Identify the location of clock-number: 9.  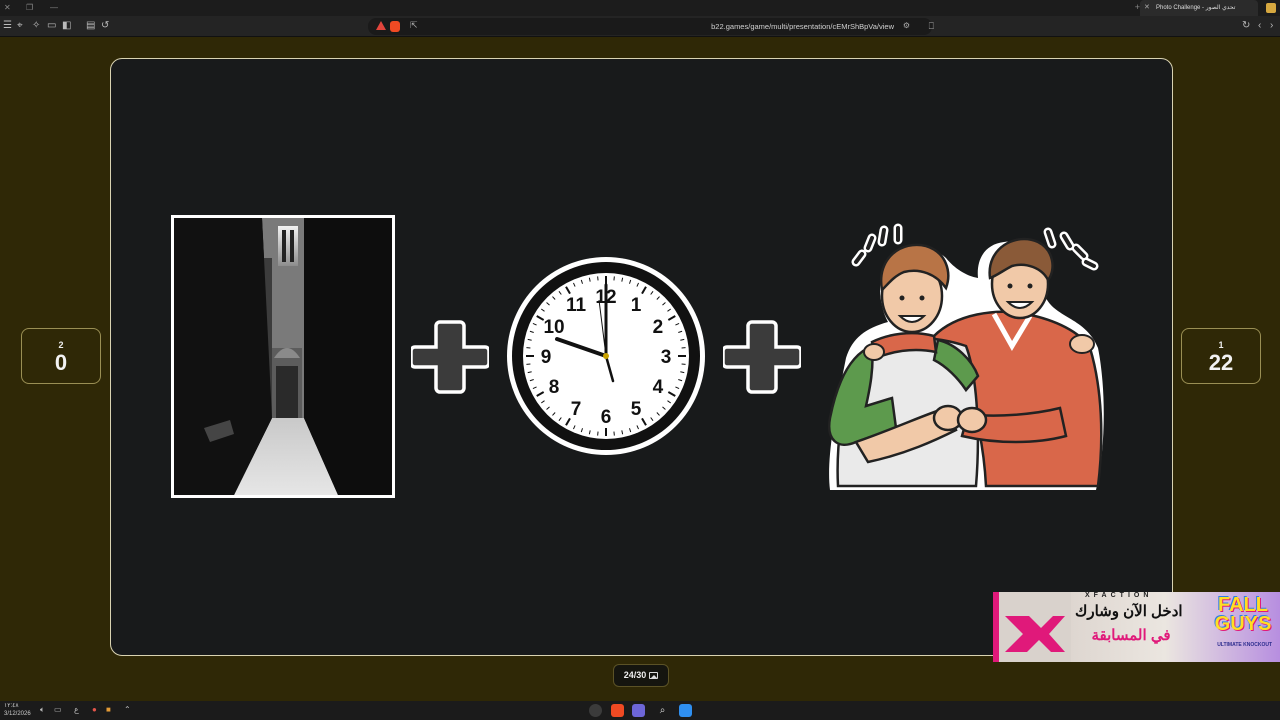
(546, 357).